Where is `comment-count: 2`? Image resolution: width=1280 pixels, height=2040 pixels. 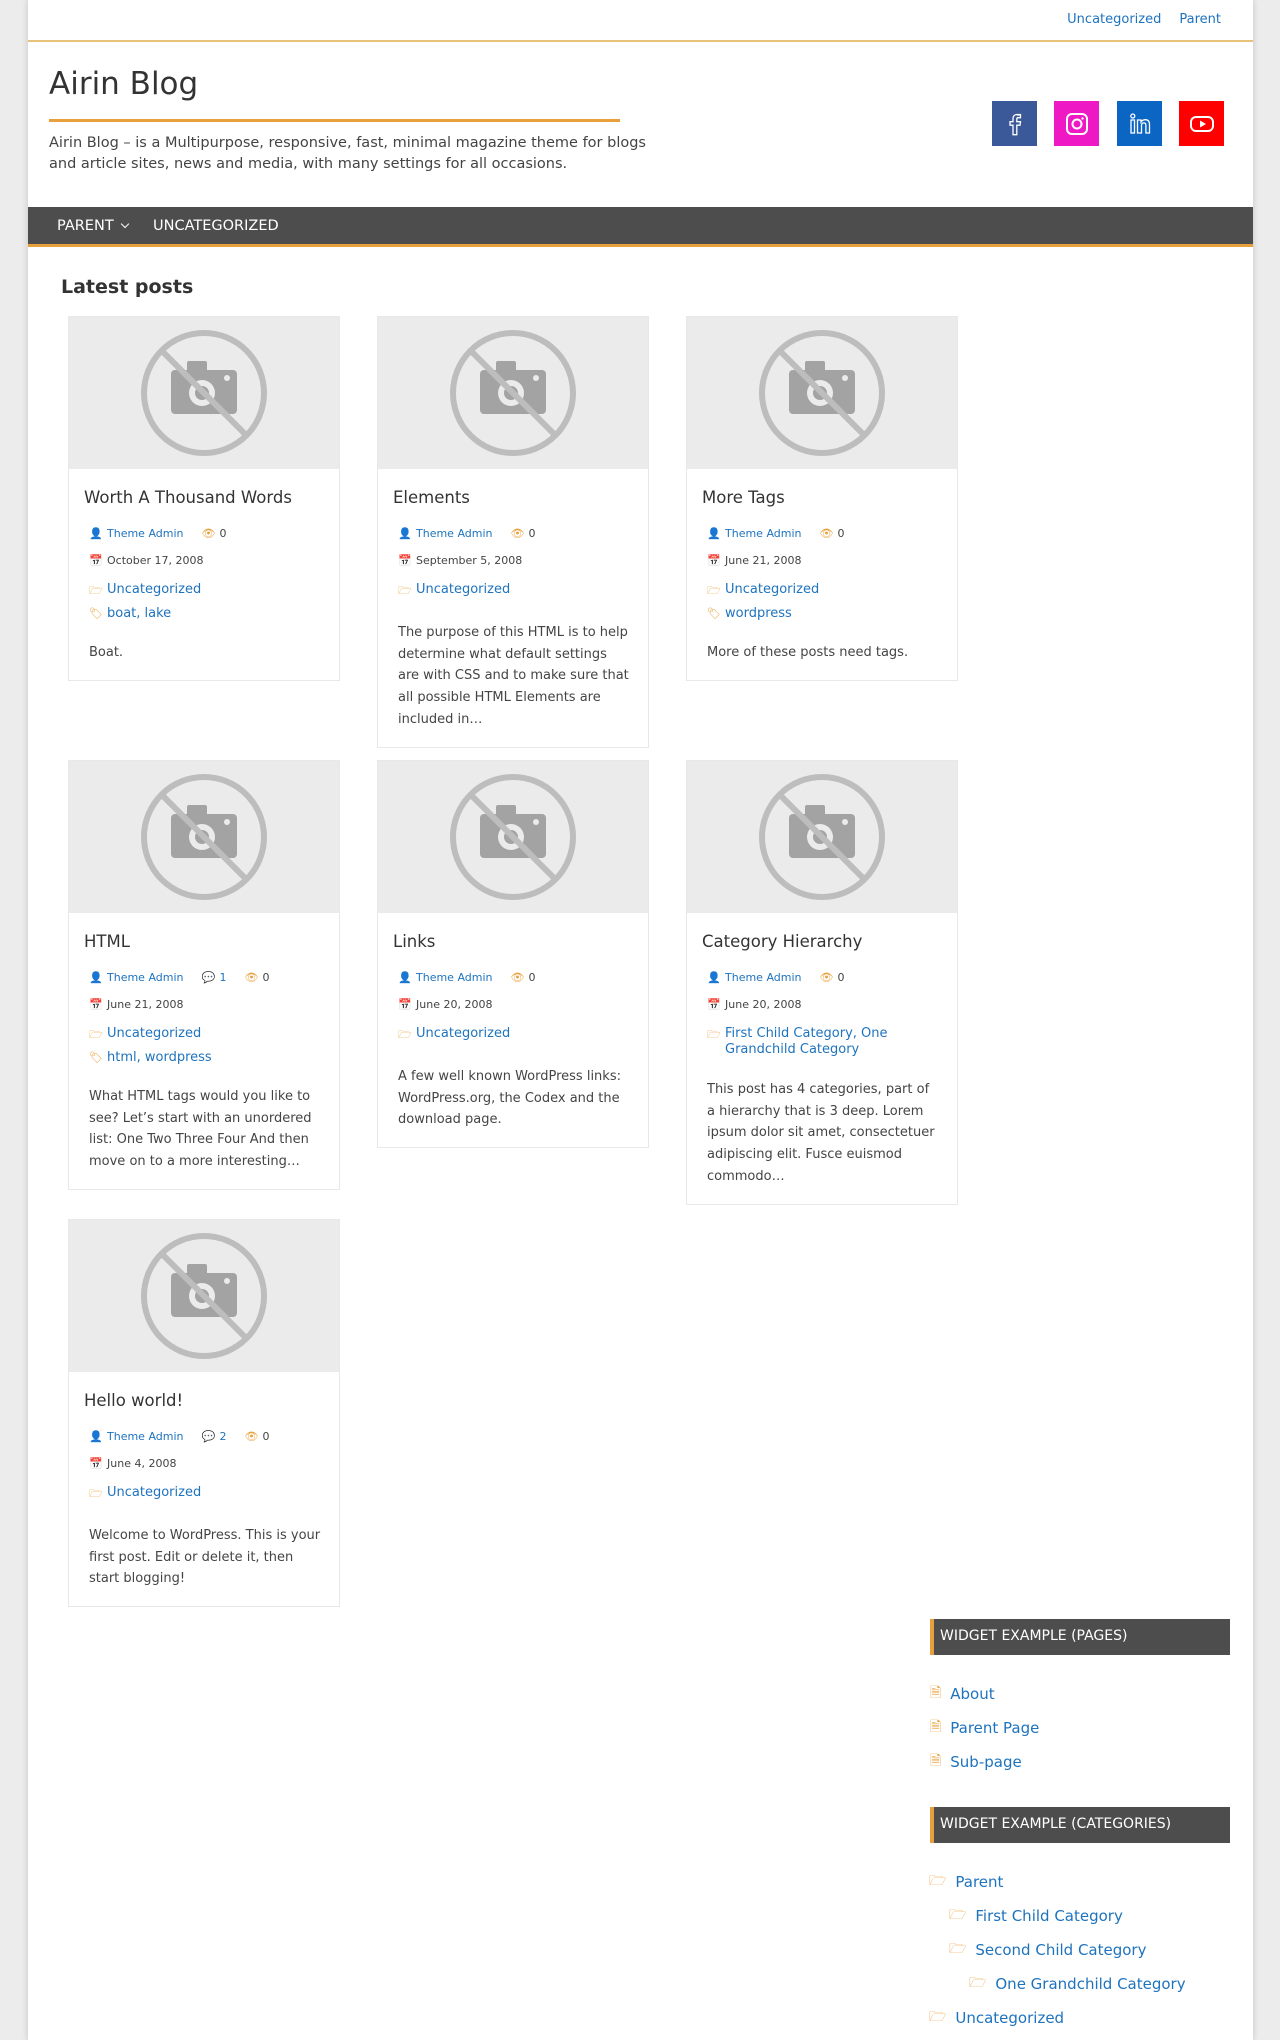 comment-count: 2 is located at coordinates (223, 1436).